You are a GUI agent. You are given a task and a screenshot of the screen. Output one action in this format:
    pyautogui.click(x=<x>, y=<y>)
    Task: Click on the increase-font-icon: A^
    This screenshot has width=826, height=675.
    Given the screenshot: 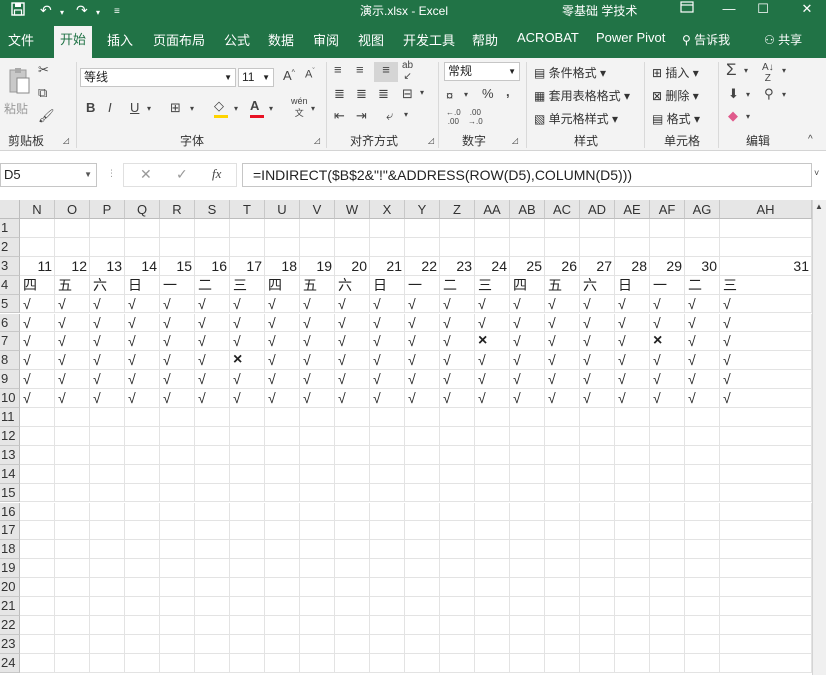 What is the action you would take?
    pyautogui.click(x=289, y=75)
    